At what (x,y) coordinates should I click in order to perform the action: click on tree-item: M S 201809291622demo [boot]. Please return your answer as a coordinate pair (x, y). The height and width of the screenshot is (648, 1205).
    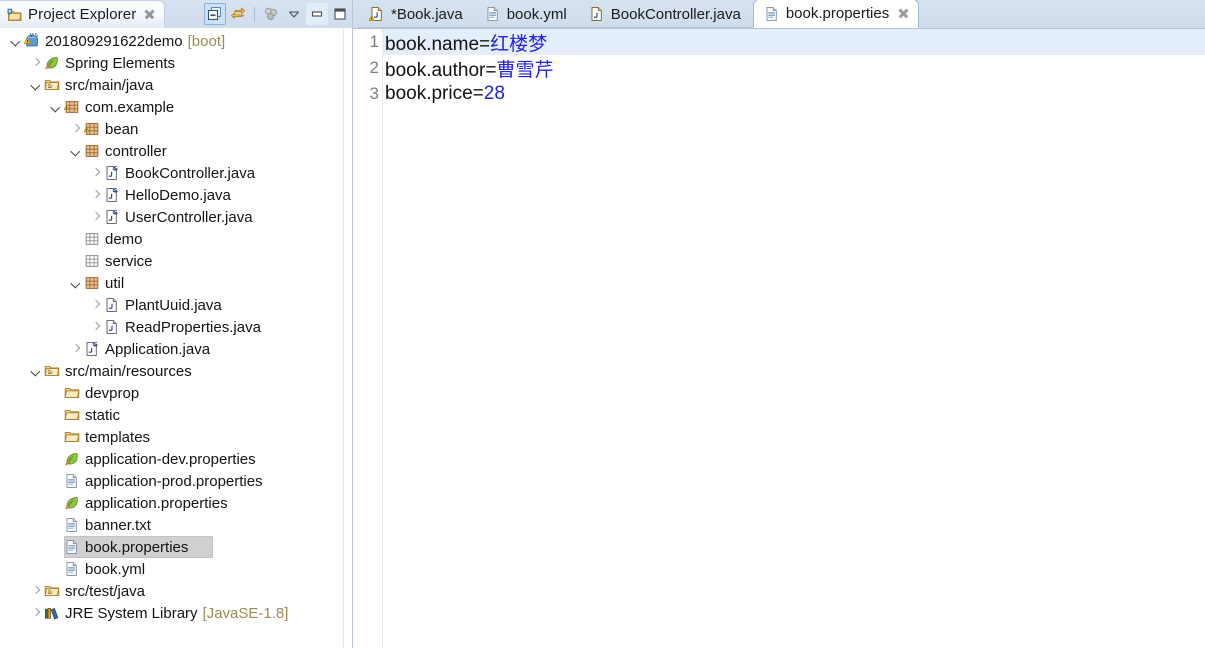
    Looking at the image, I should click on (176, 41).